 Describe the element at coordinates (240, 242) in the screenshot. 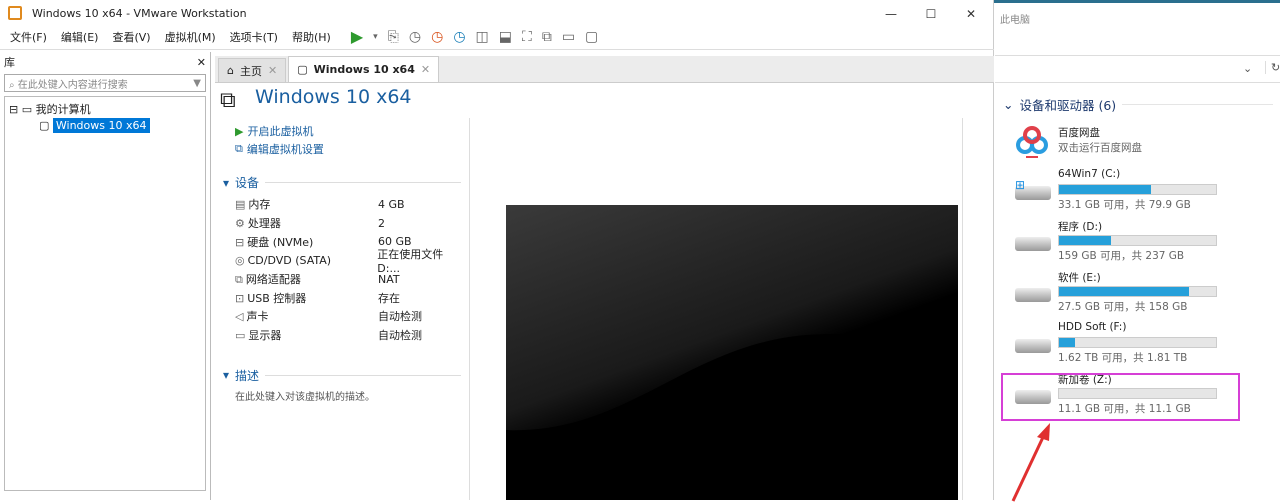

I see `device-icon: ⊟` at that location.